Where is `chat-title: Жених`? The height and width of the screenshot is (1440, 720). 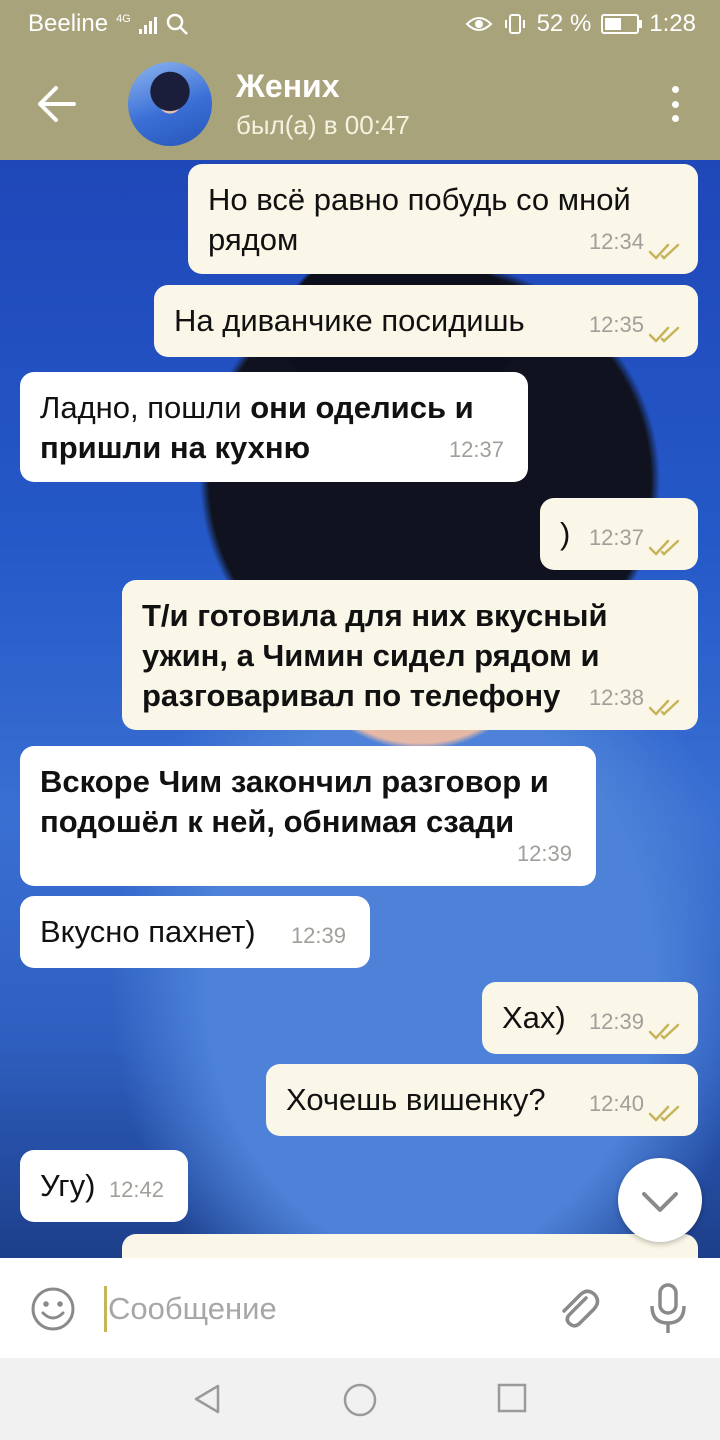
chat-title: Жених is located at coordinates (288, 86).